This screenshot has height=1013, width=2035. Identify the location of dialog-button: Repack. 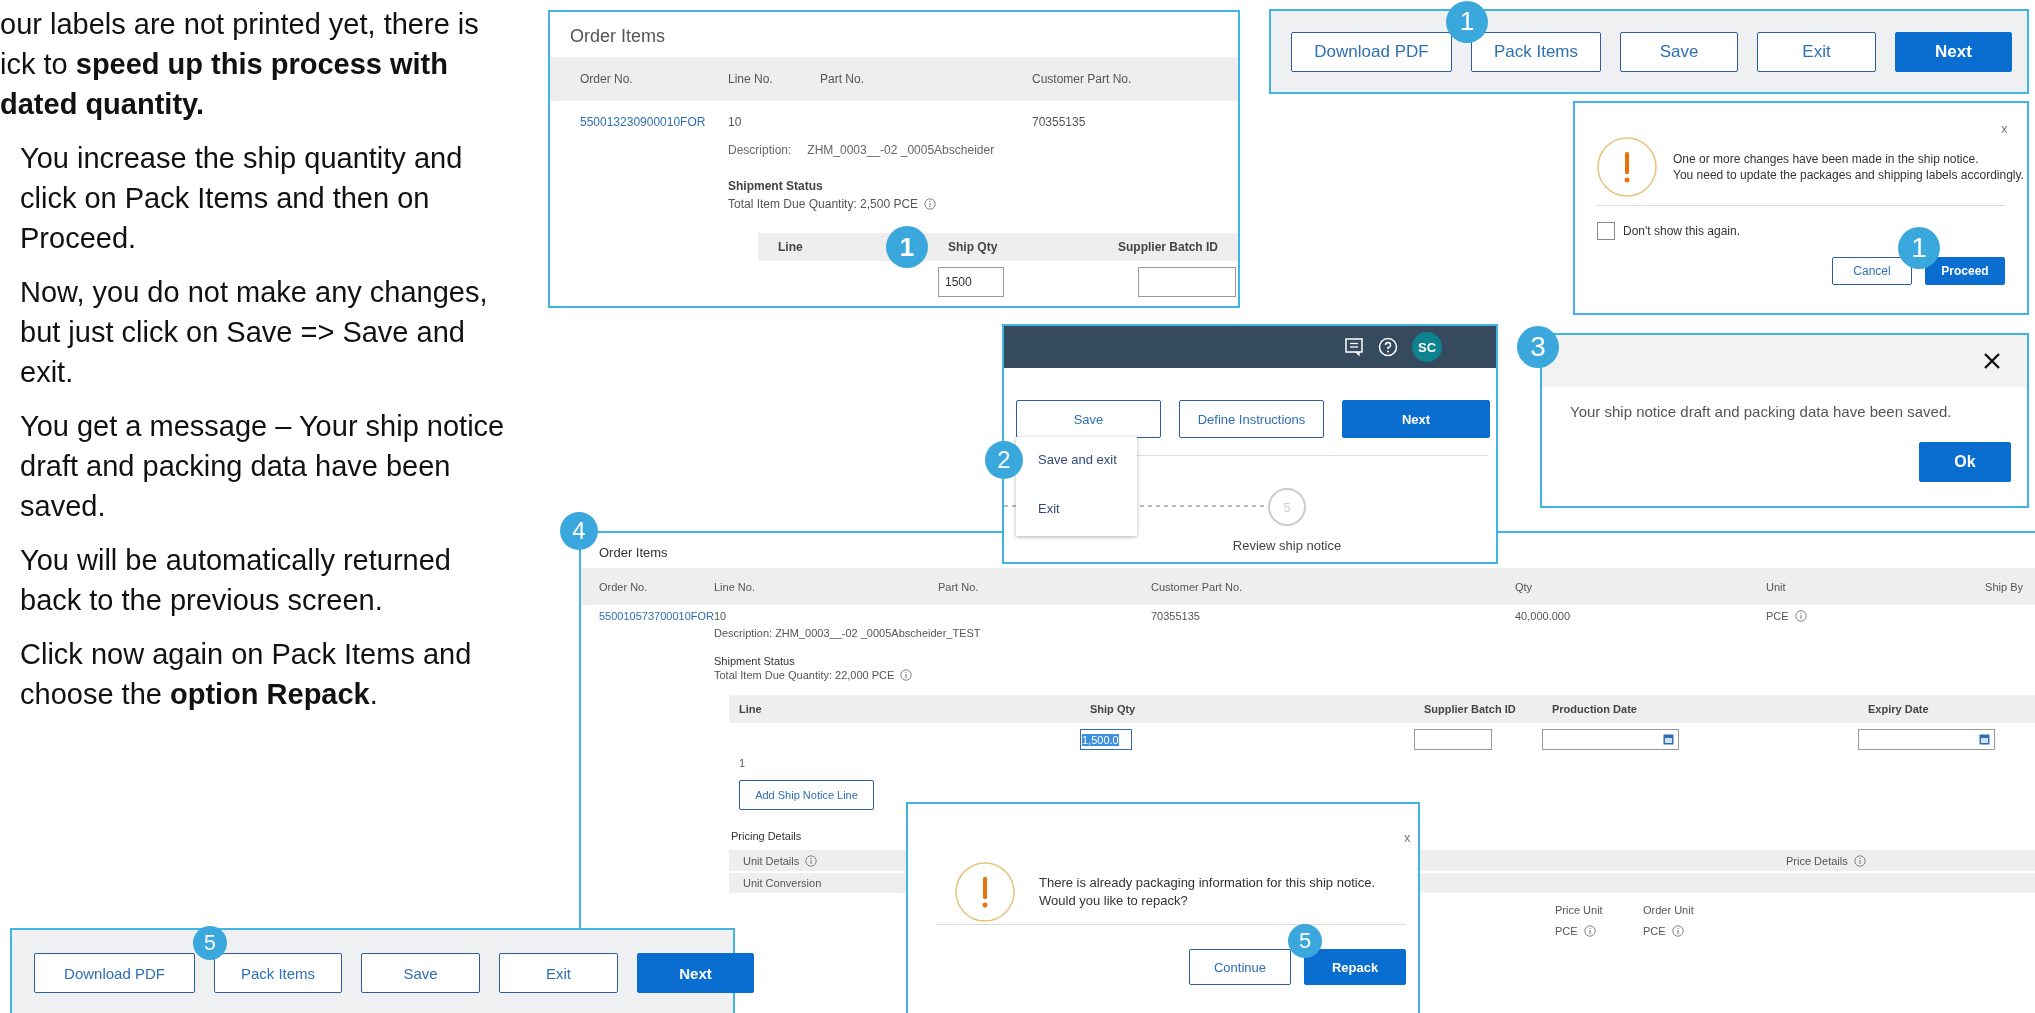
(1355, 967).